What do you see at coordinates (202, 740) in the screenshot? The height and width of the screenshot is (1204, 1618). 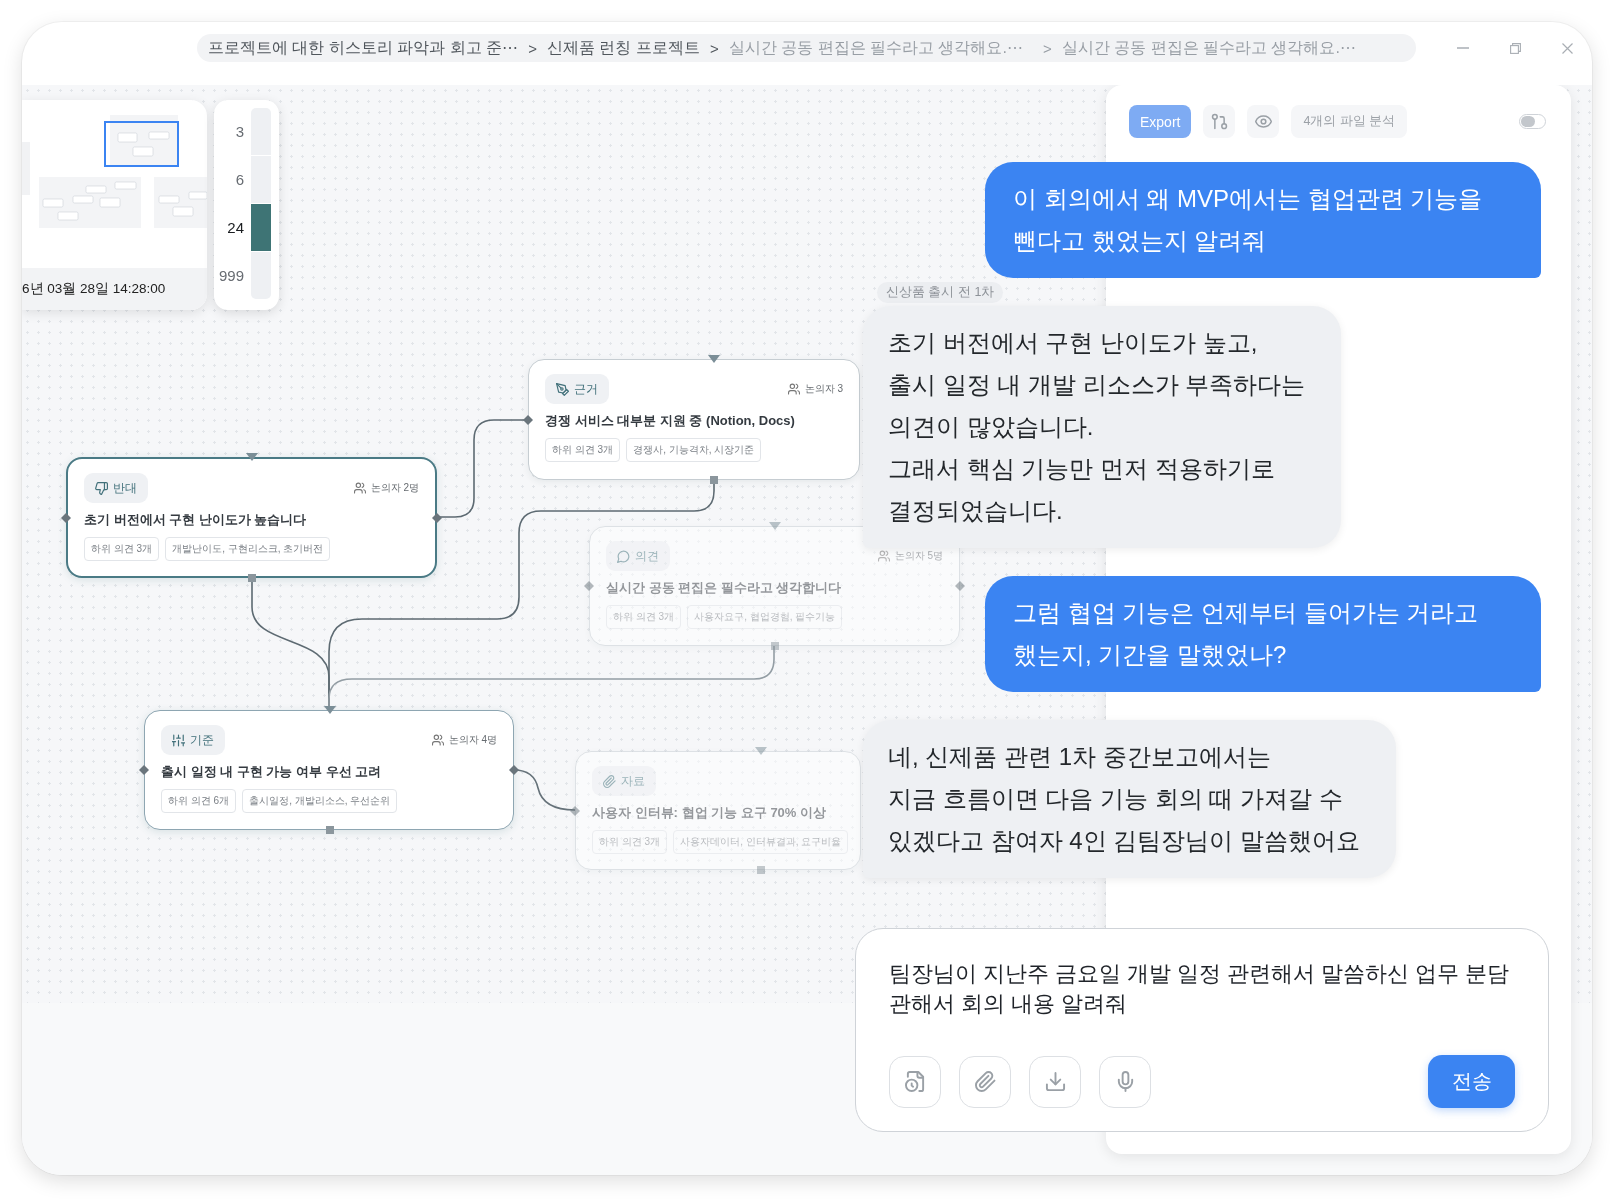 I see `category-label: 기준` at bounding box center [202, 740].